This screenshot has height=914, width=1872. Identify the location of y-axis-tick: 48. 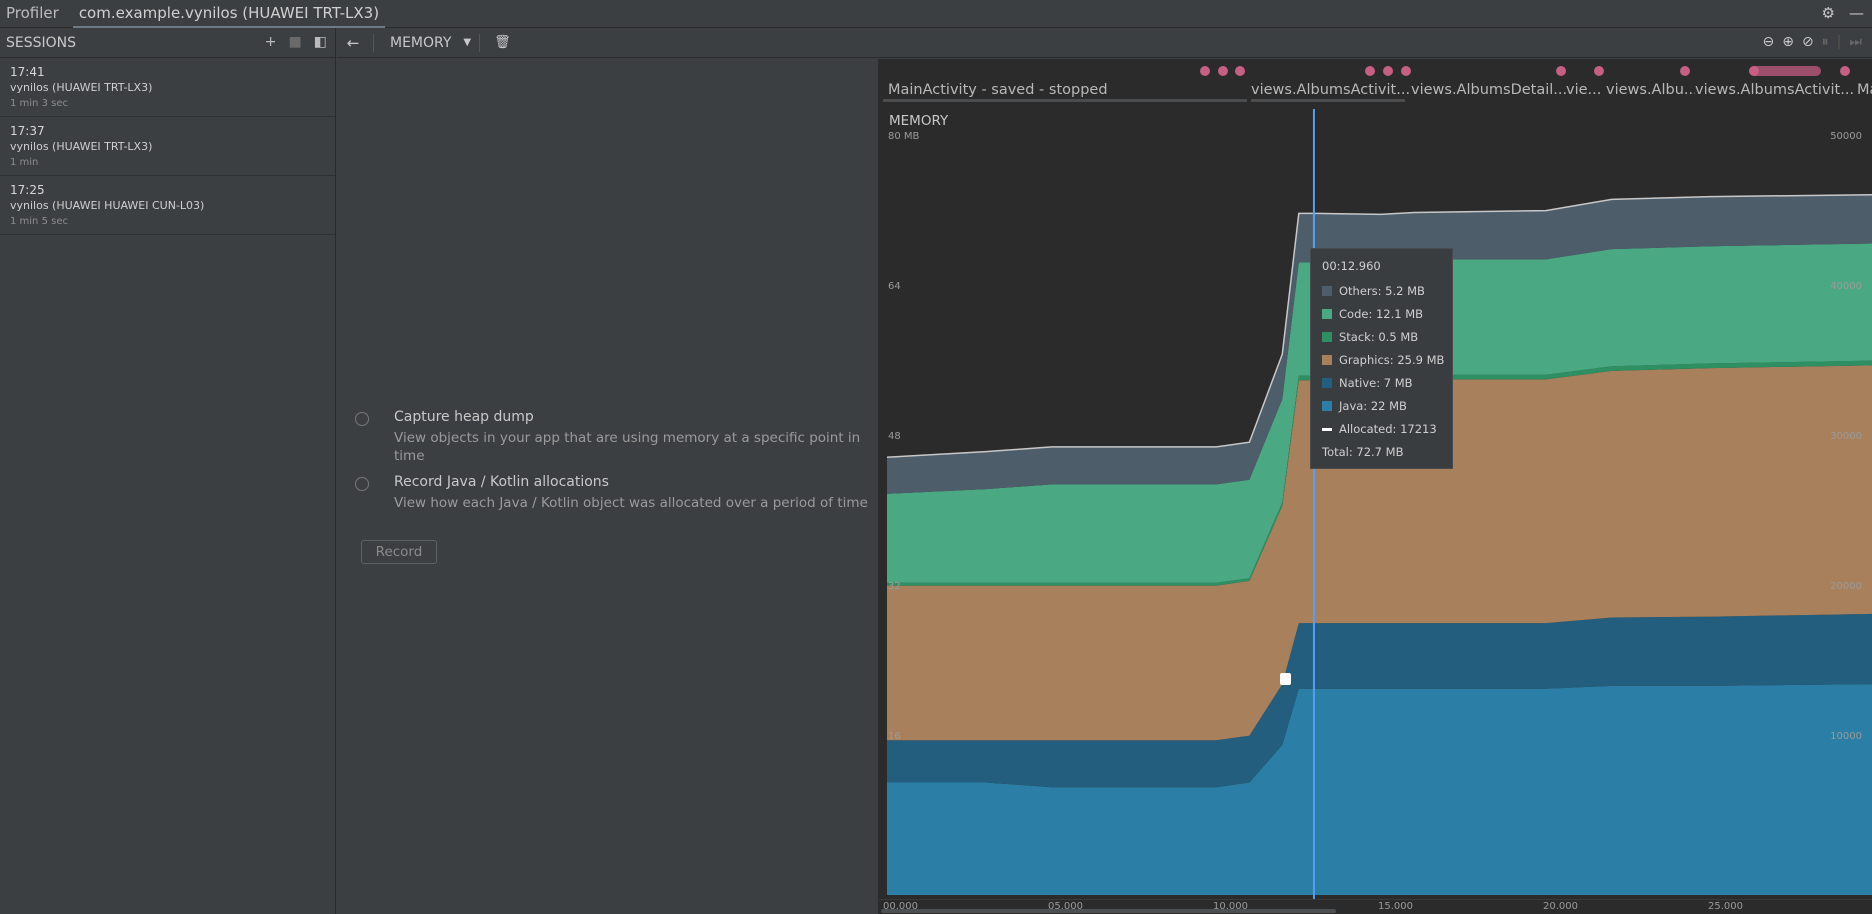
(894, 436).